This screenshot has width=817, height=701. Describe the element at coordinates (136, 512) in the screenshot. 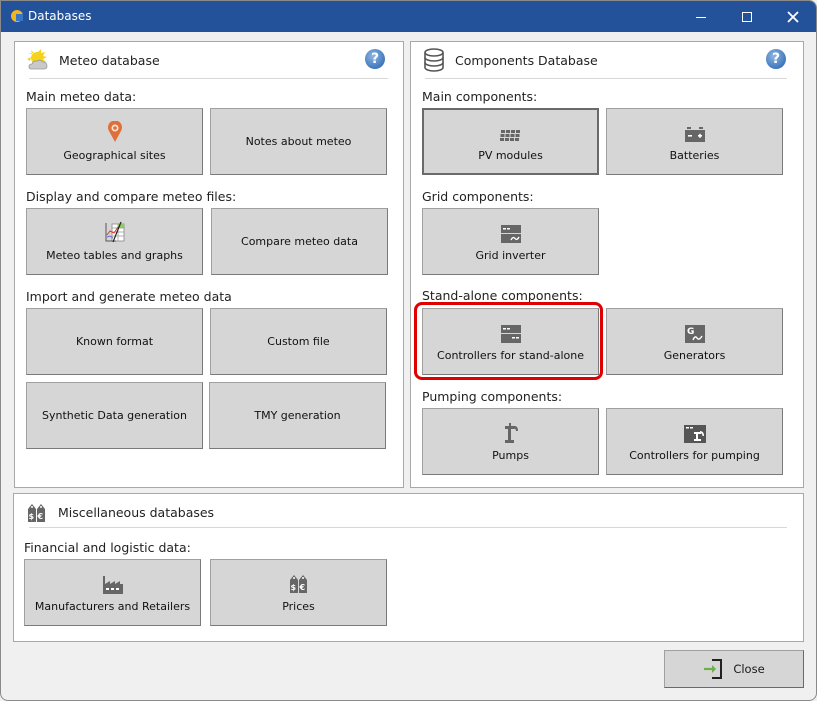

I see `misc-panel-title: Miscellaneous databases` at that location.